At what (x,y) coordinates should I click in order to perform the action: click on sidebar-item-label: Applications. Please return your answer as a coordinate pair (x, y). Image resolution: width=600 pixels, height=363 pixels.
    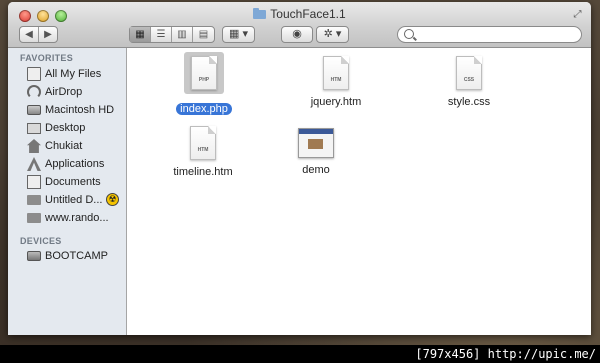
    Looking at the image, I should click on (75, 164).